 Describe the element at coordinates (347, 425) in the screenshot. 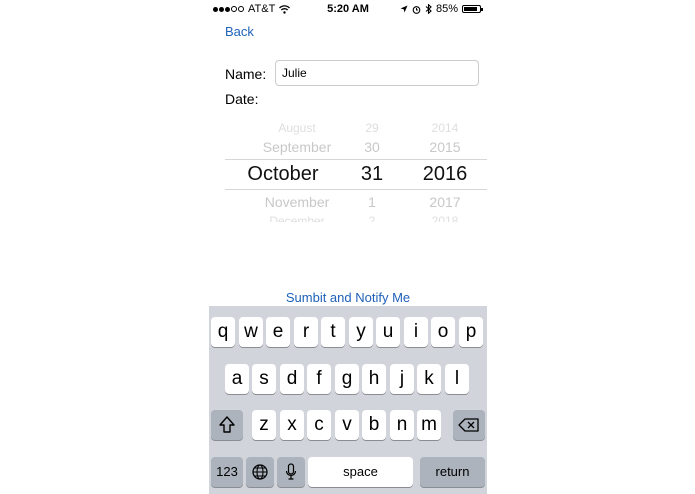

I see `key-v: v` at that location.